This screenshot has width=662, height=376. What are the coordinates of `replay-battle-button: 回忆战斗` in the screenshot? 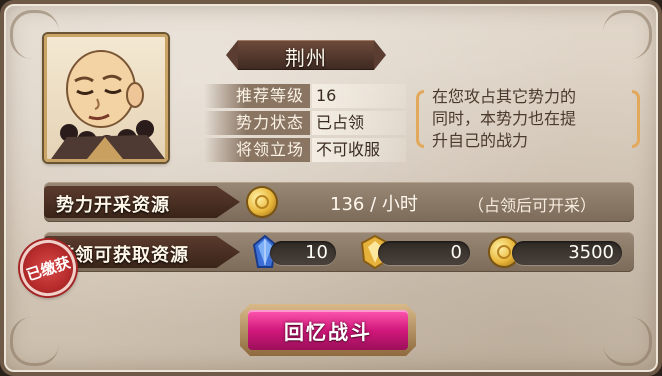 It's located at (328, 330).